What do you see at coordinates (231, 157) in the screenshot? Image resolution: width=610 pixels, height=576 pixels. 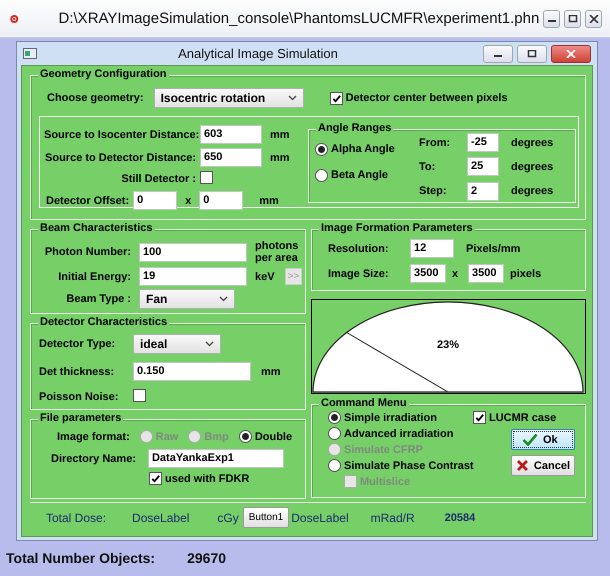 I see `text-field: 650` at bounding box center [231, 157].